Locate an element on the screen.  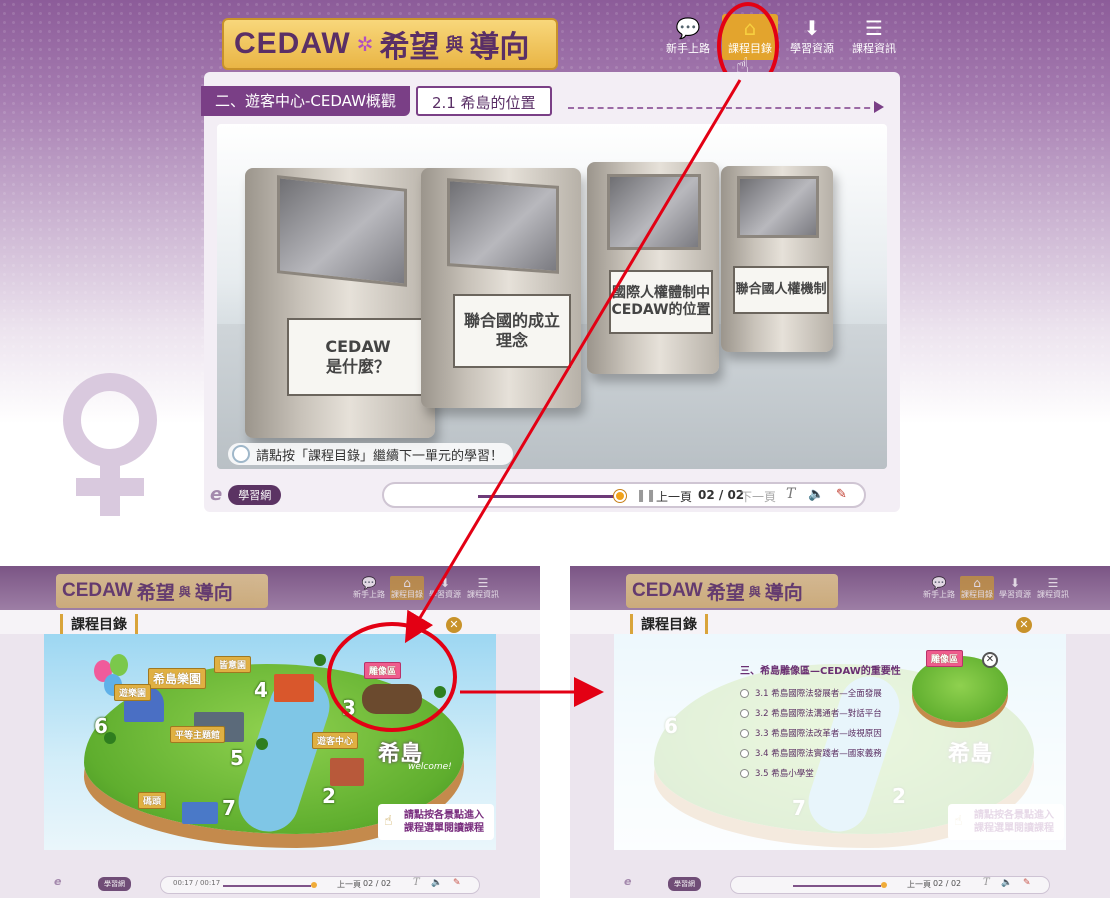
nav-resources-label: 學習資源 is located at coordinates (812, 48).